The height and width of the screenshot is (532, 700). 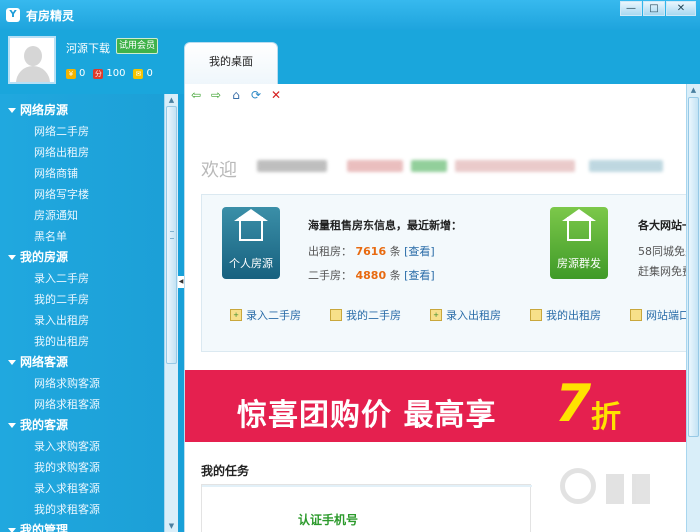 I want to click on stop-icon: ✕, so click(x=276, y=95).